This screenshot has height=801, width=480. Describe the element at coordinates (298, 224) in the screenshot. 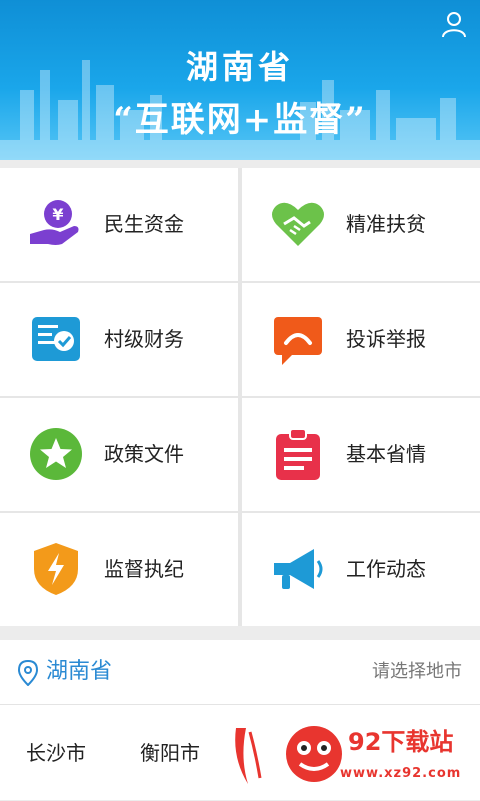

I see `heart-handshake-icon` at that location.